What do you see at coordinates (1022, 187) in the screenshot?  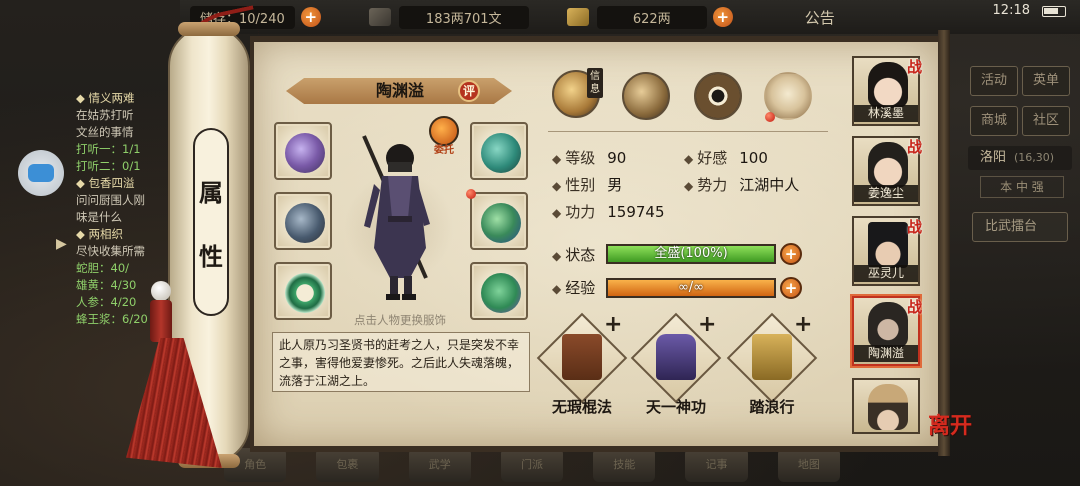 I see `map-tab-strip: 本 中 强` at bounding box center [1022, 187].